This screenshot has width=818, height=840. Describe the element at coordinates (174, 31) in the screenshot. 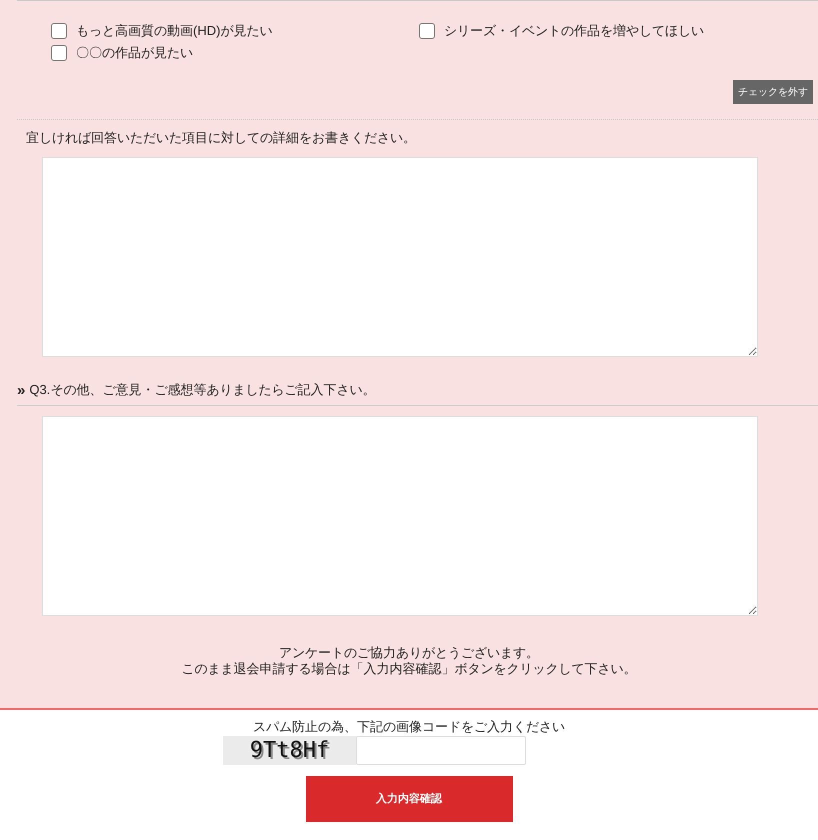

I see `checkbox-label: もっと高画質の動画(HD)が見たい` at that location.